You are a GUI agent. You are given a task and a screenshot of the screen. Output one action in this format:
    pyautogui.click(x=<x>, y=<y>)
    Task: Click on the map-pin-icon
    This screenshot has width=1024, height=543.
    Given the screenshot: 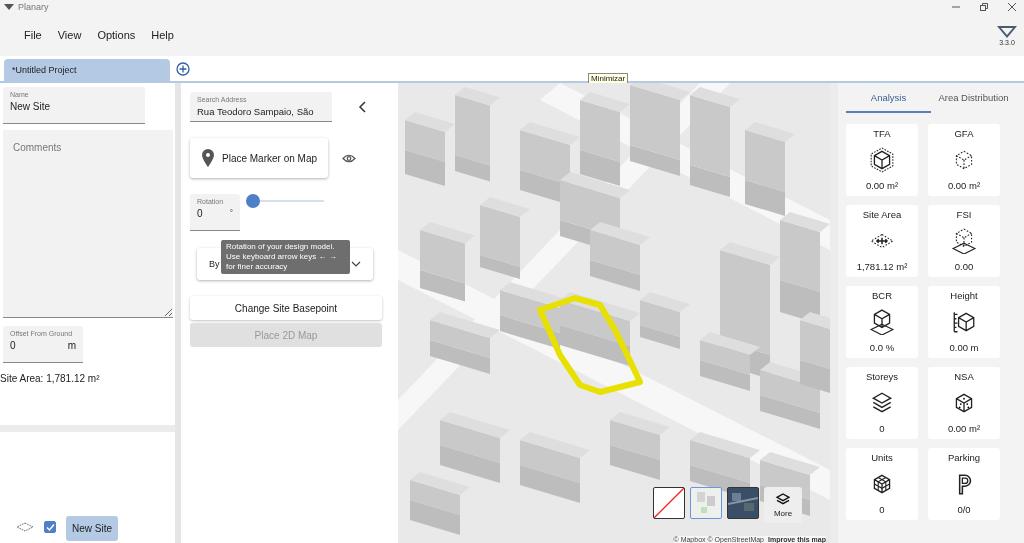 What is the action you would take?
    pyautogui.click(x=208, y=158)
    